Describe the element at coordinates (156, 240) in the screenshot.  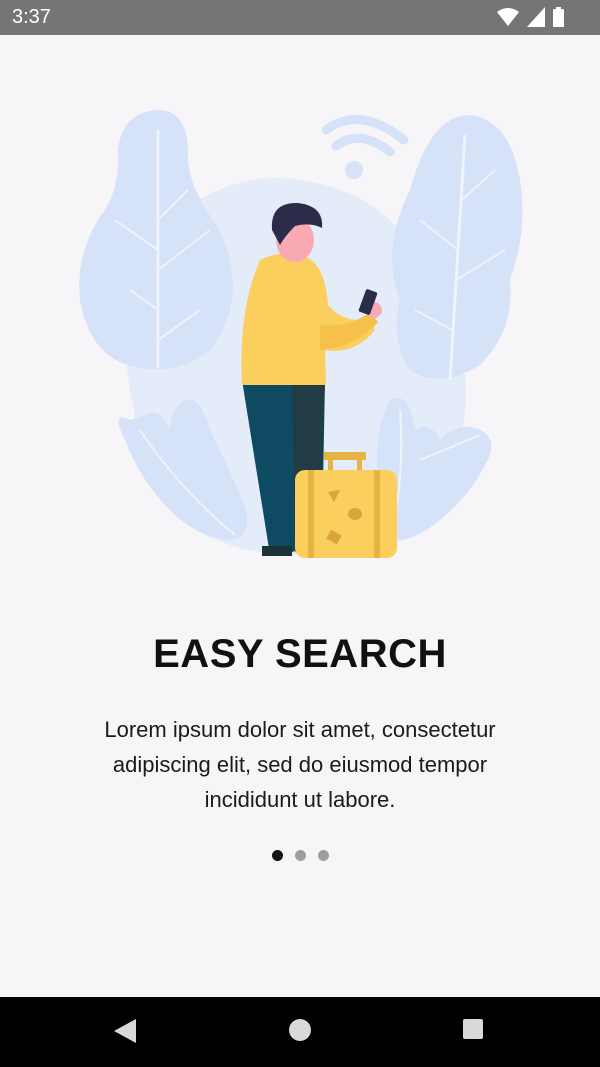
I see `left-leaf` at that location.